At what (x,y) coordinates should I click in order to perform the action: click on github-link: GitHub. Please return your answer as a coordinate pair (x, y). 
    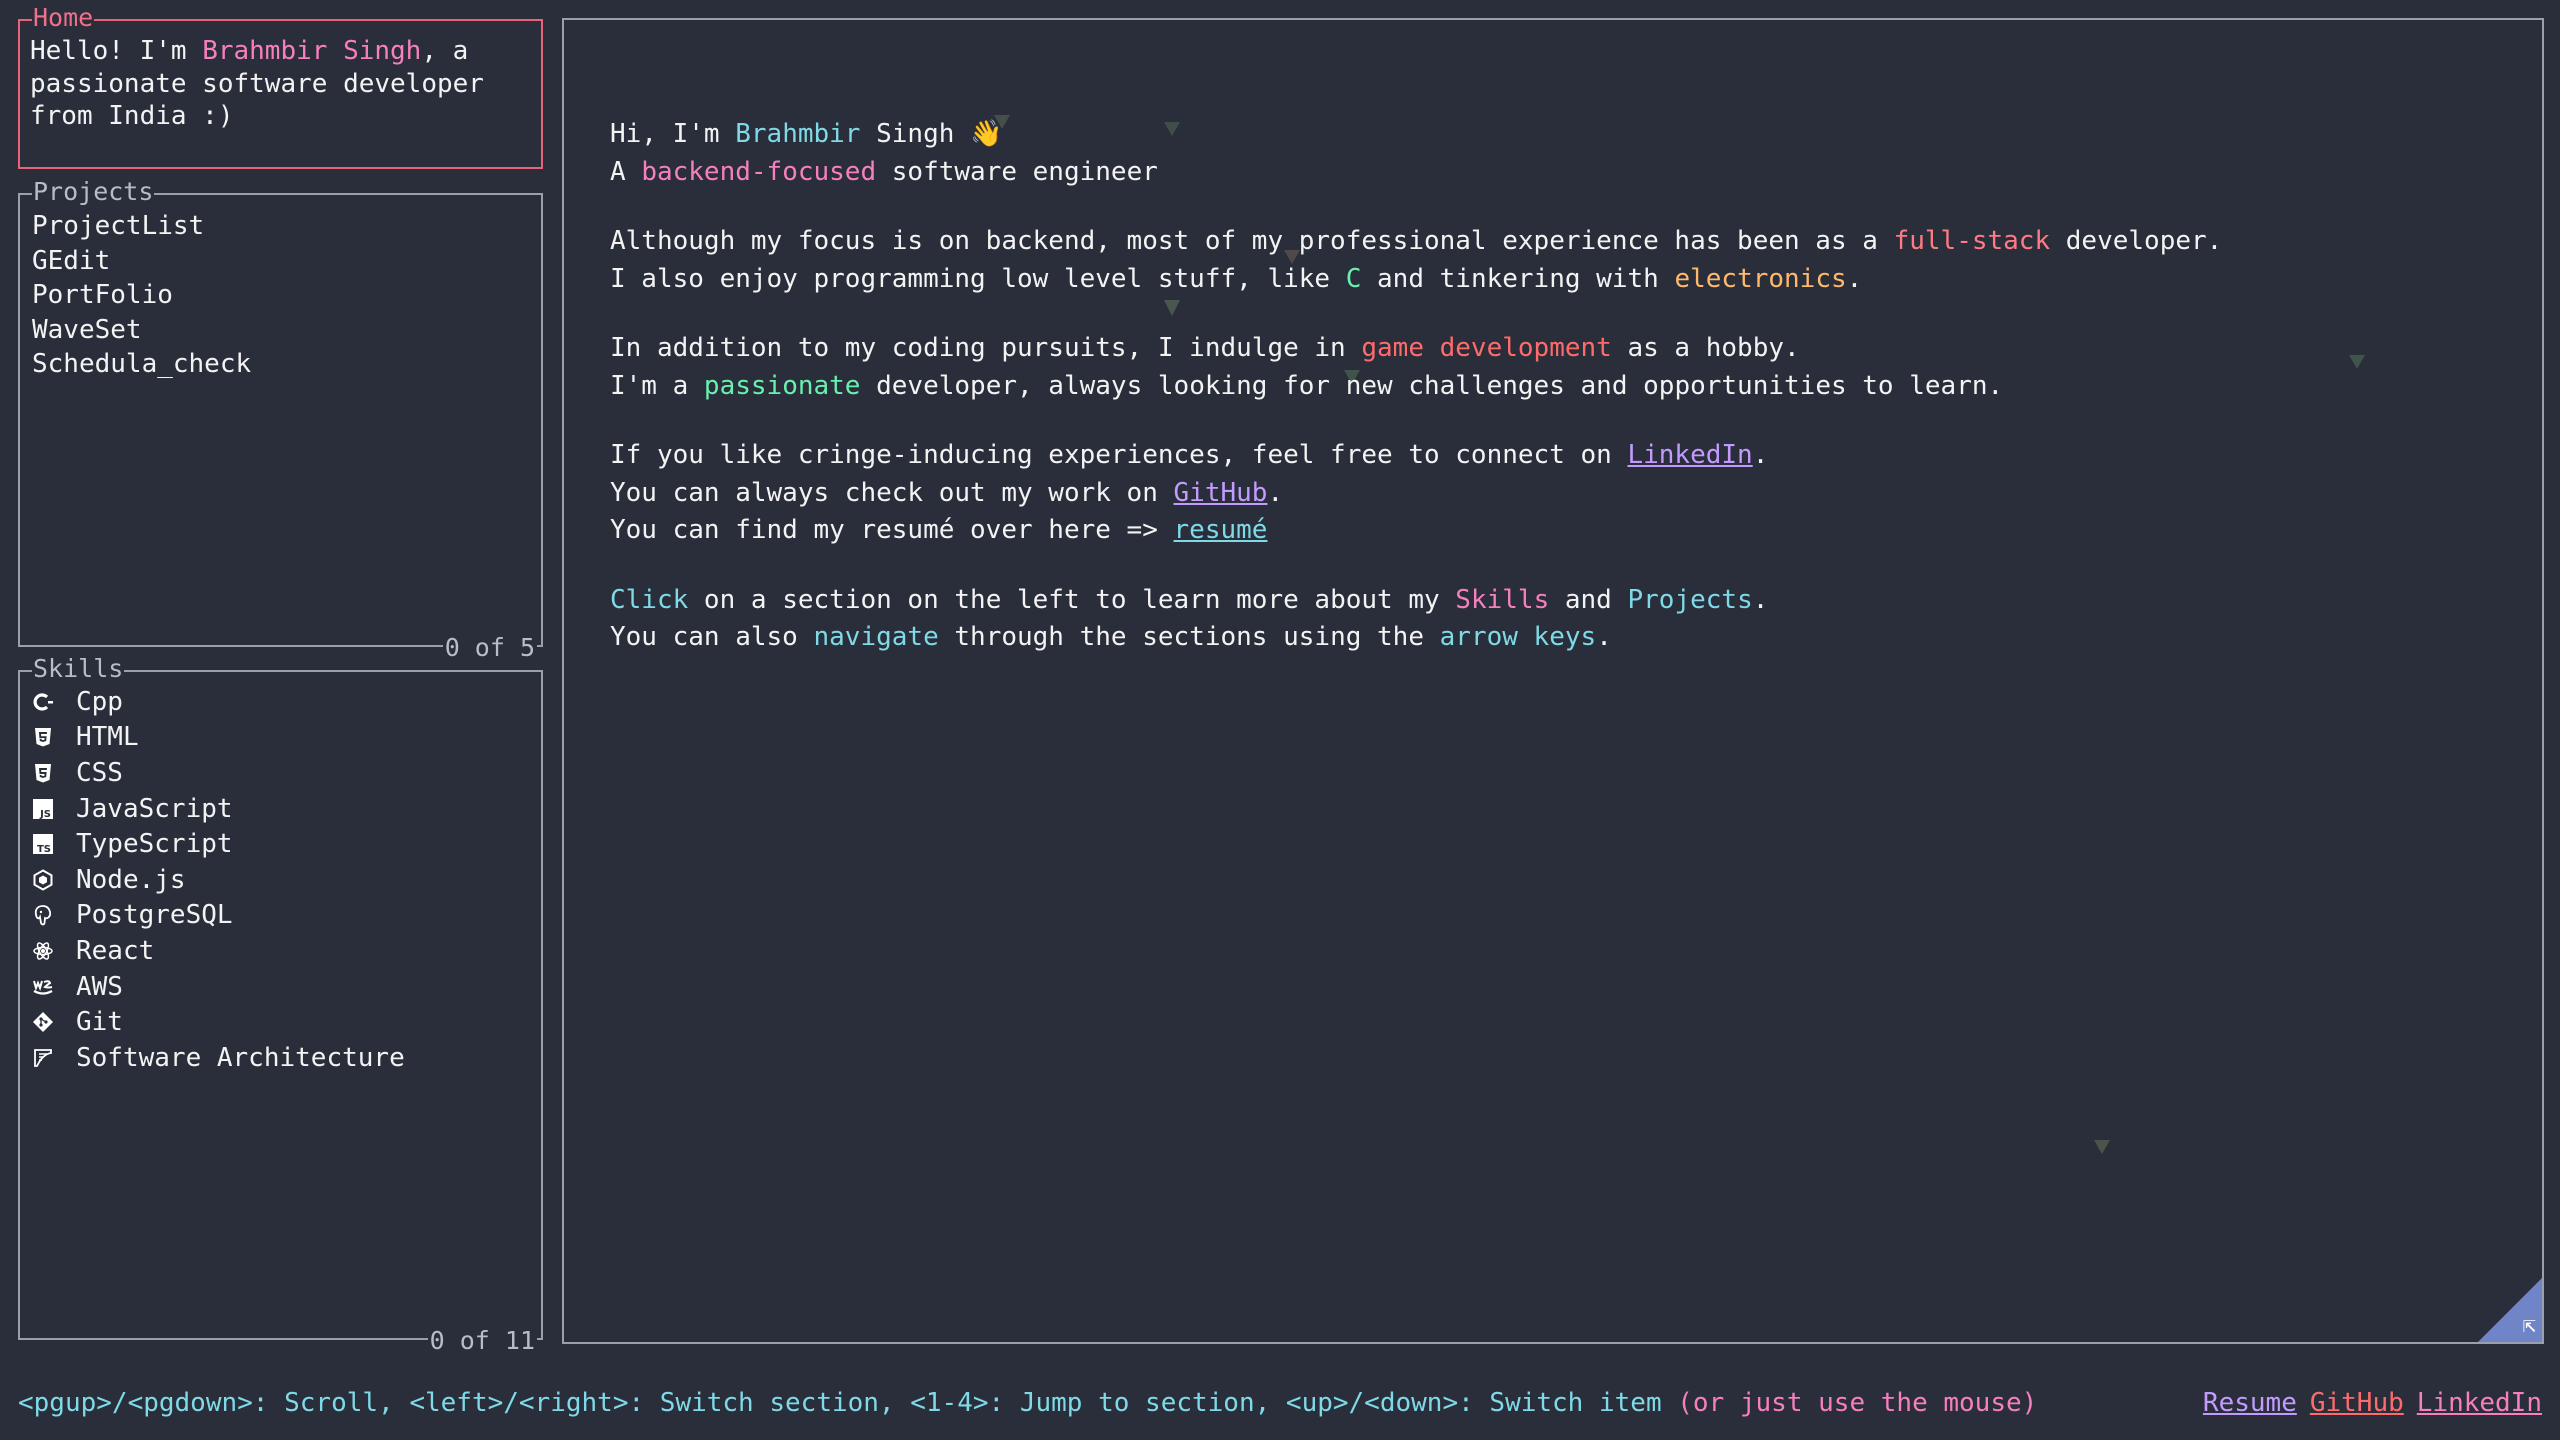
    Looking at the image, I should click on (1221, 493).